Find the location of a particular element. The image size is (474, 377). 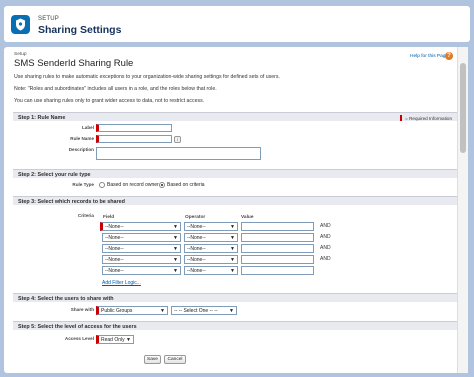

description-field-label: Description is located at coordinates (81, 149).